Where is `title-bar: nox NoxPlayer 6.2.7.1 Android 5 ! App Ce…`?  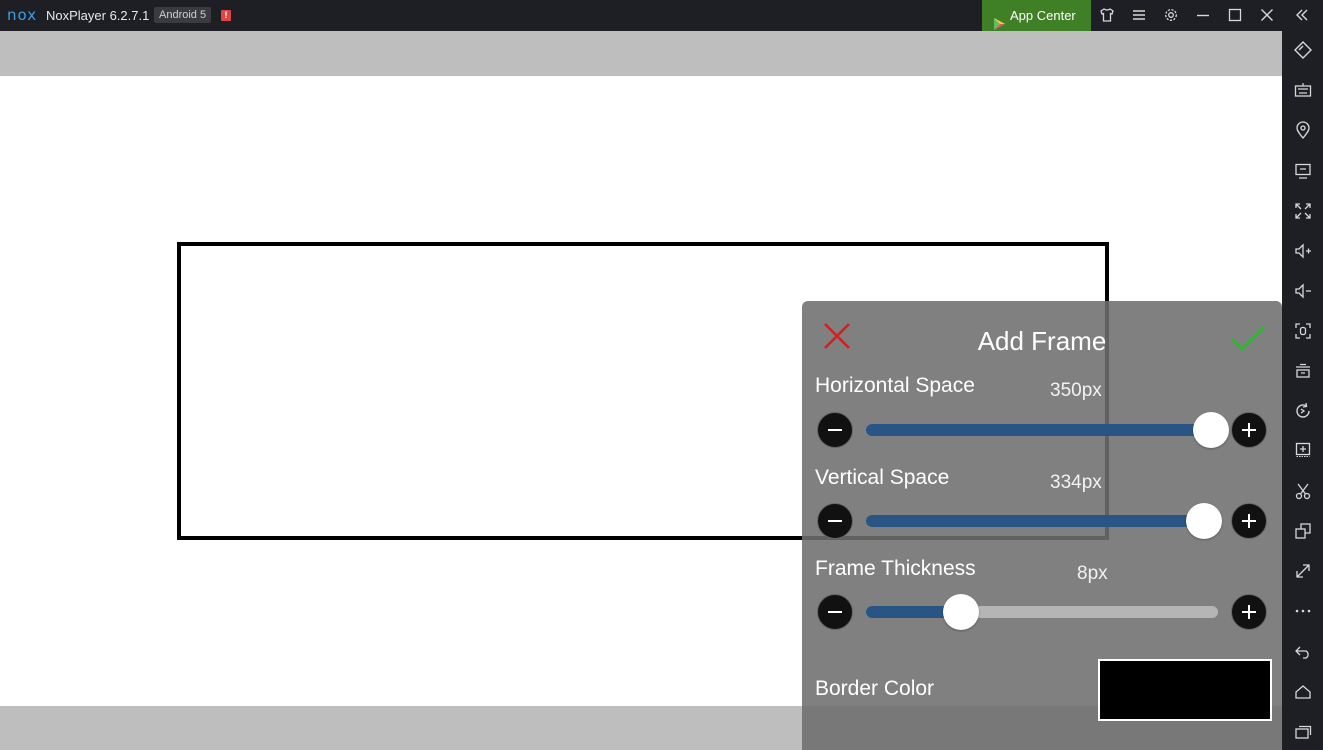 title-bar: nox NoxPlayer 6.2.7.1 Android 5 ! App Ce… is located at coordinates (661, 15).